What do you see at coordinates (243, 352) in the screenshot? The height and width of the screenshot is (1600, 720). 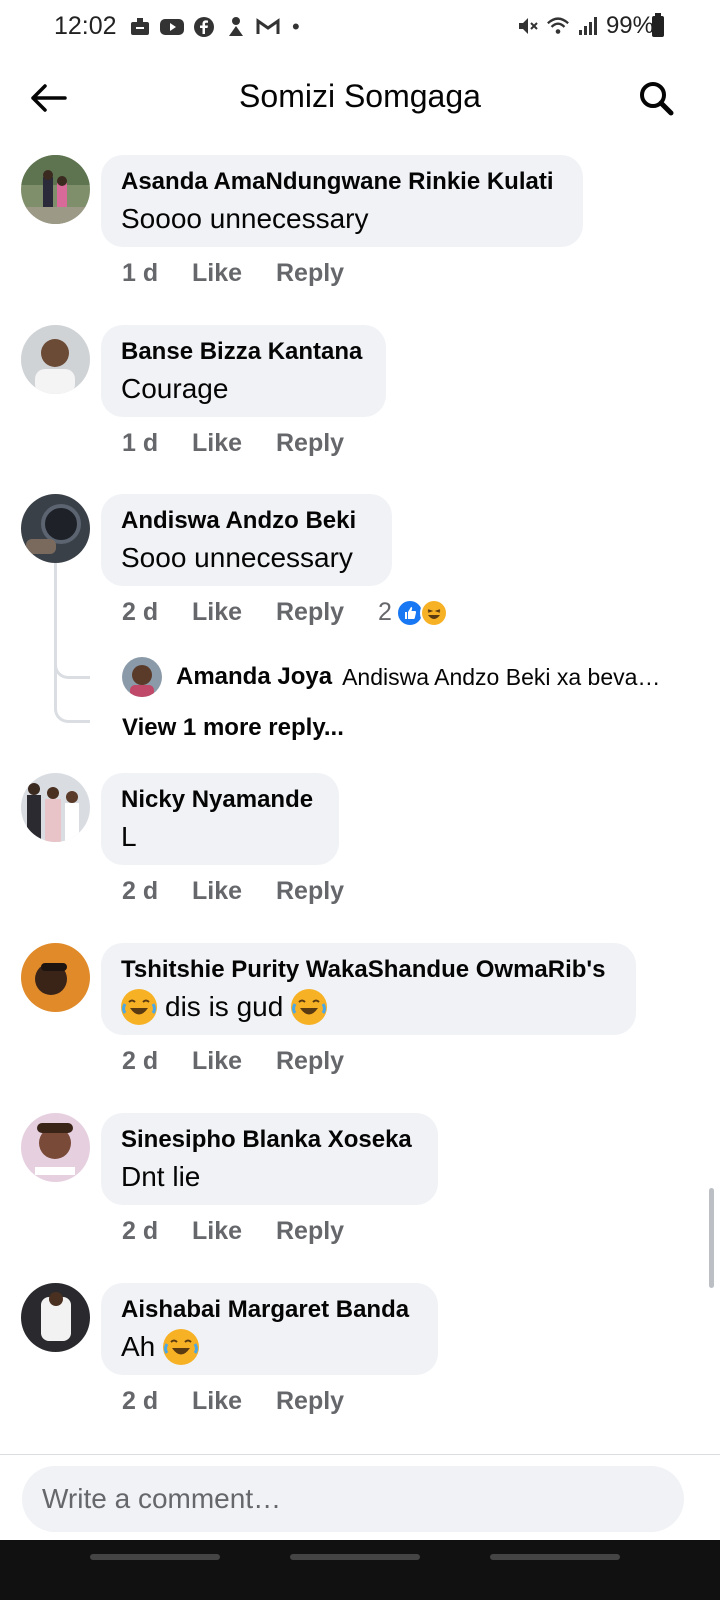 I see `comment-author: Banse Bizza Kantana` at bounding box center [243, 352].